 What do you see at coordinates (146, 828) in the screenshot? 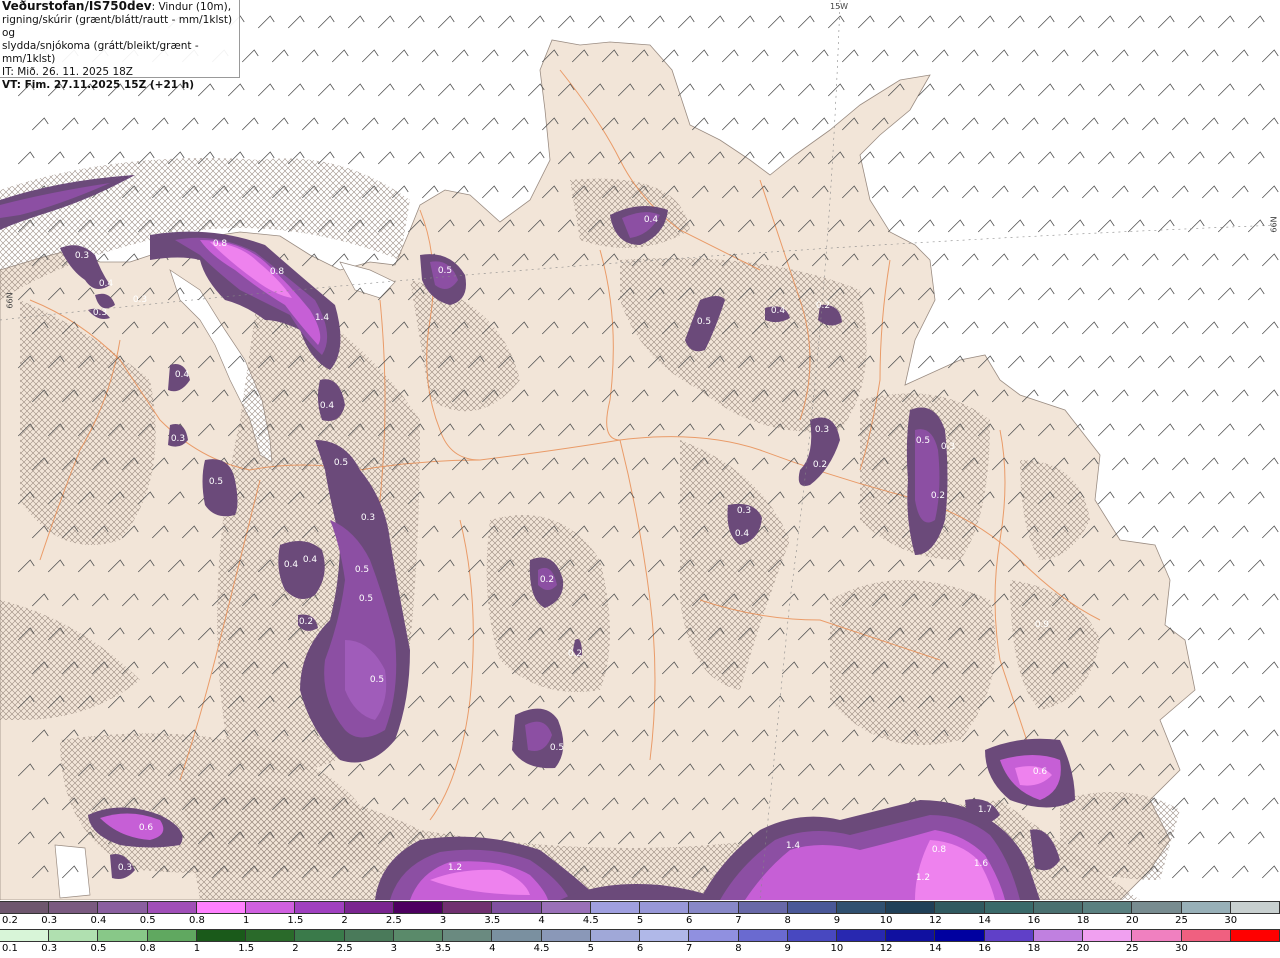
I see `precip-value-label: 0.6` at bounding box center [146, 828].